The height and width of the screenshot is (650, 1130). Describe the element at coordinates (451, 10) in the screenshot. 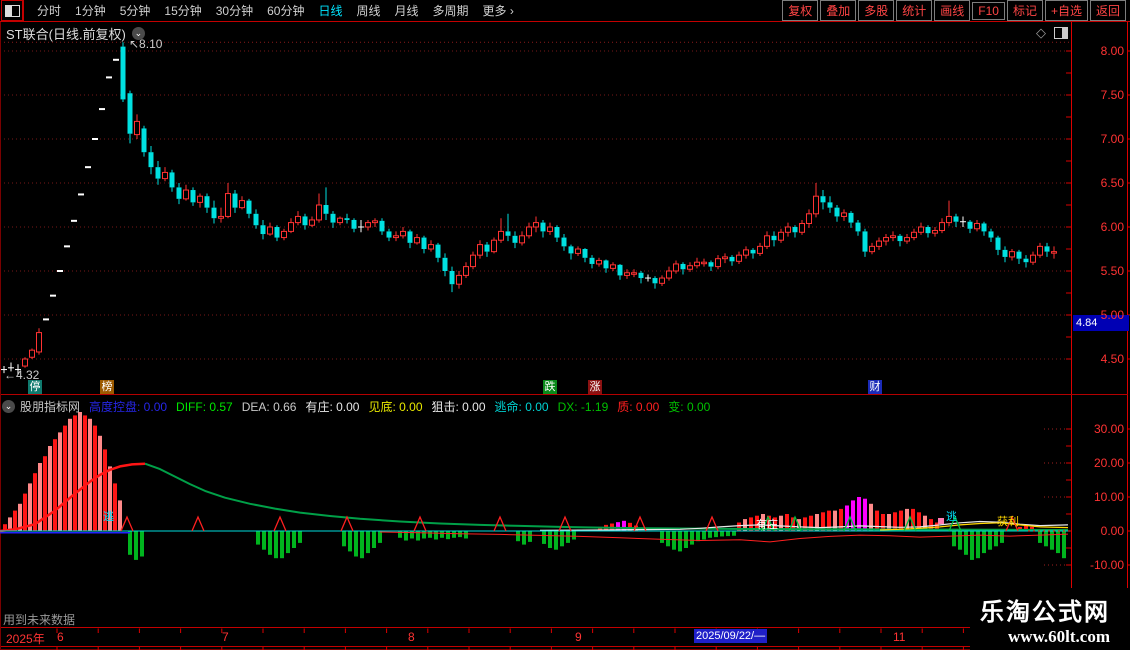

I see `menu-item-9: 多周期` at that location.